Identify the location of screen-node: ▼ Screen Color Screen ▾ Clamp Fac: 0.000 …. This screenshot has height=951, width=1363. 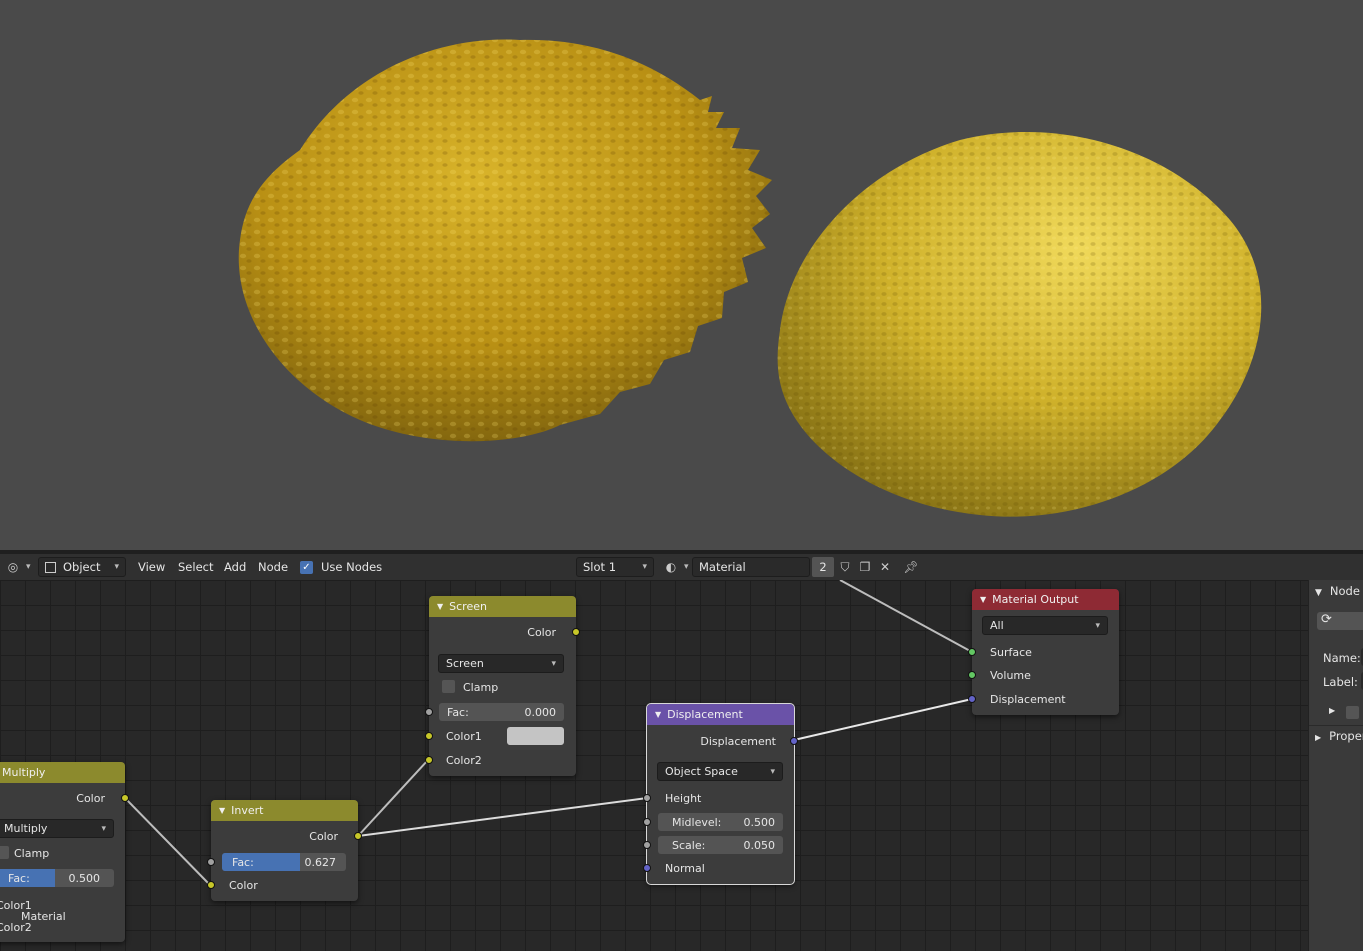
(502, 686).